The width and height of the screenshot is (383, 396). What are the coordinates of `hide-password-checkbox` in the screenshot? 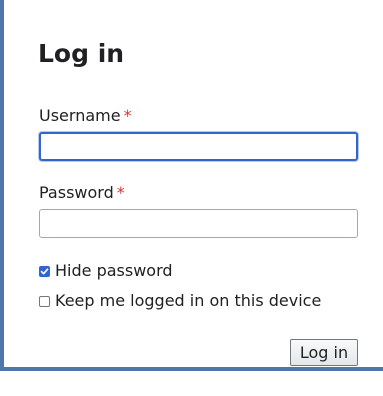 It's located at (44, 271).